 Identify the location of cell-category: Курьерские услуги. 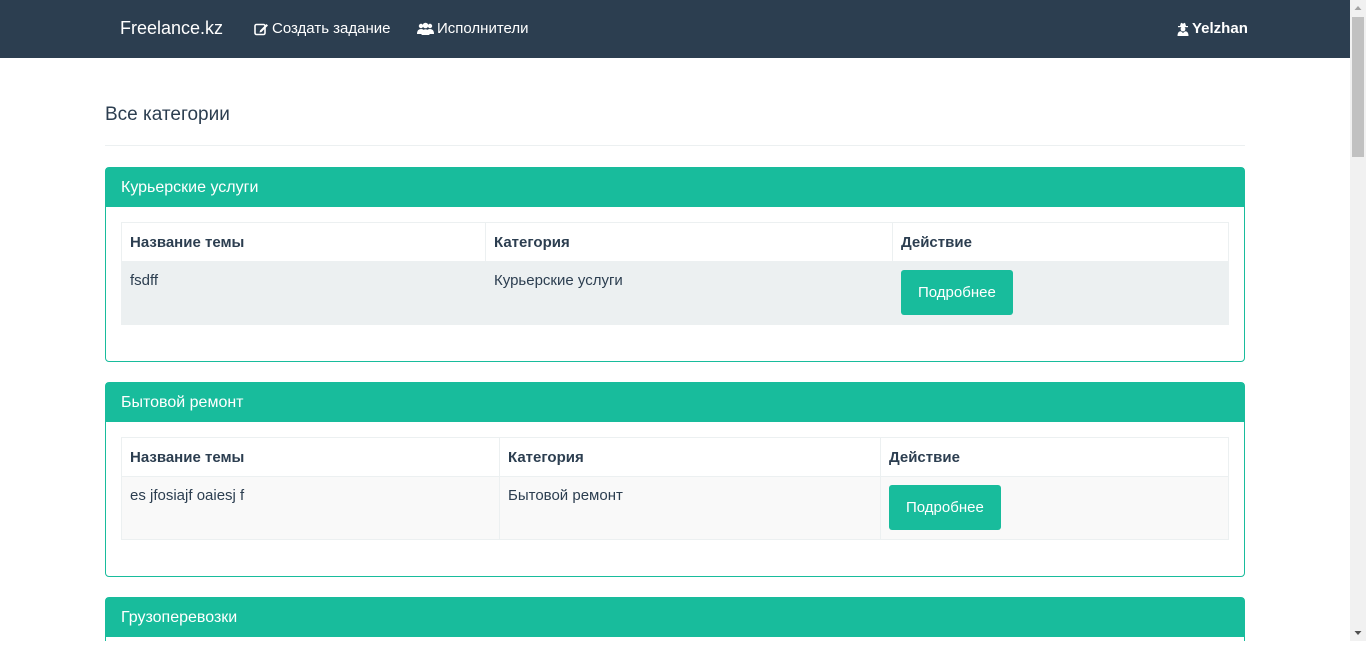
(689, 293).